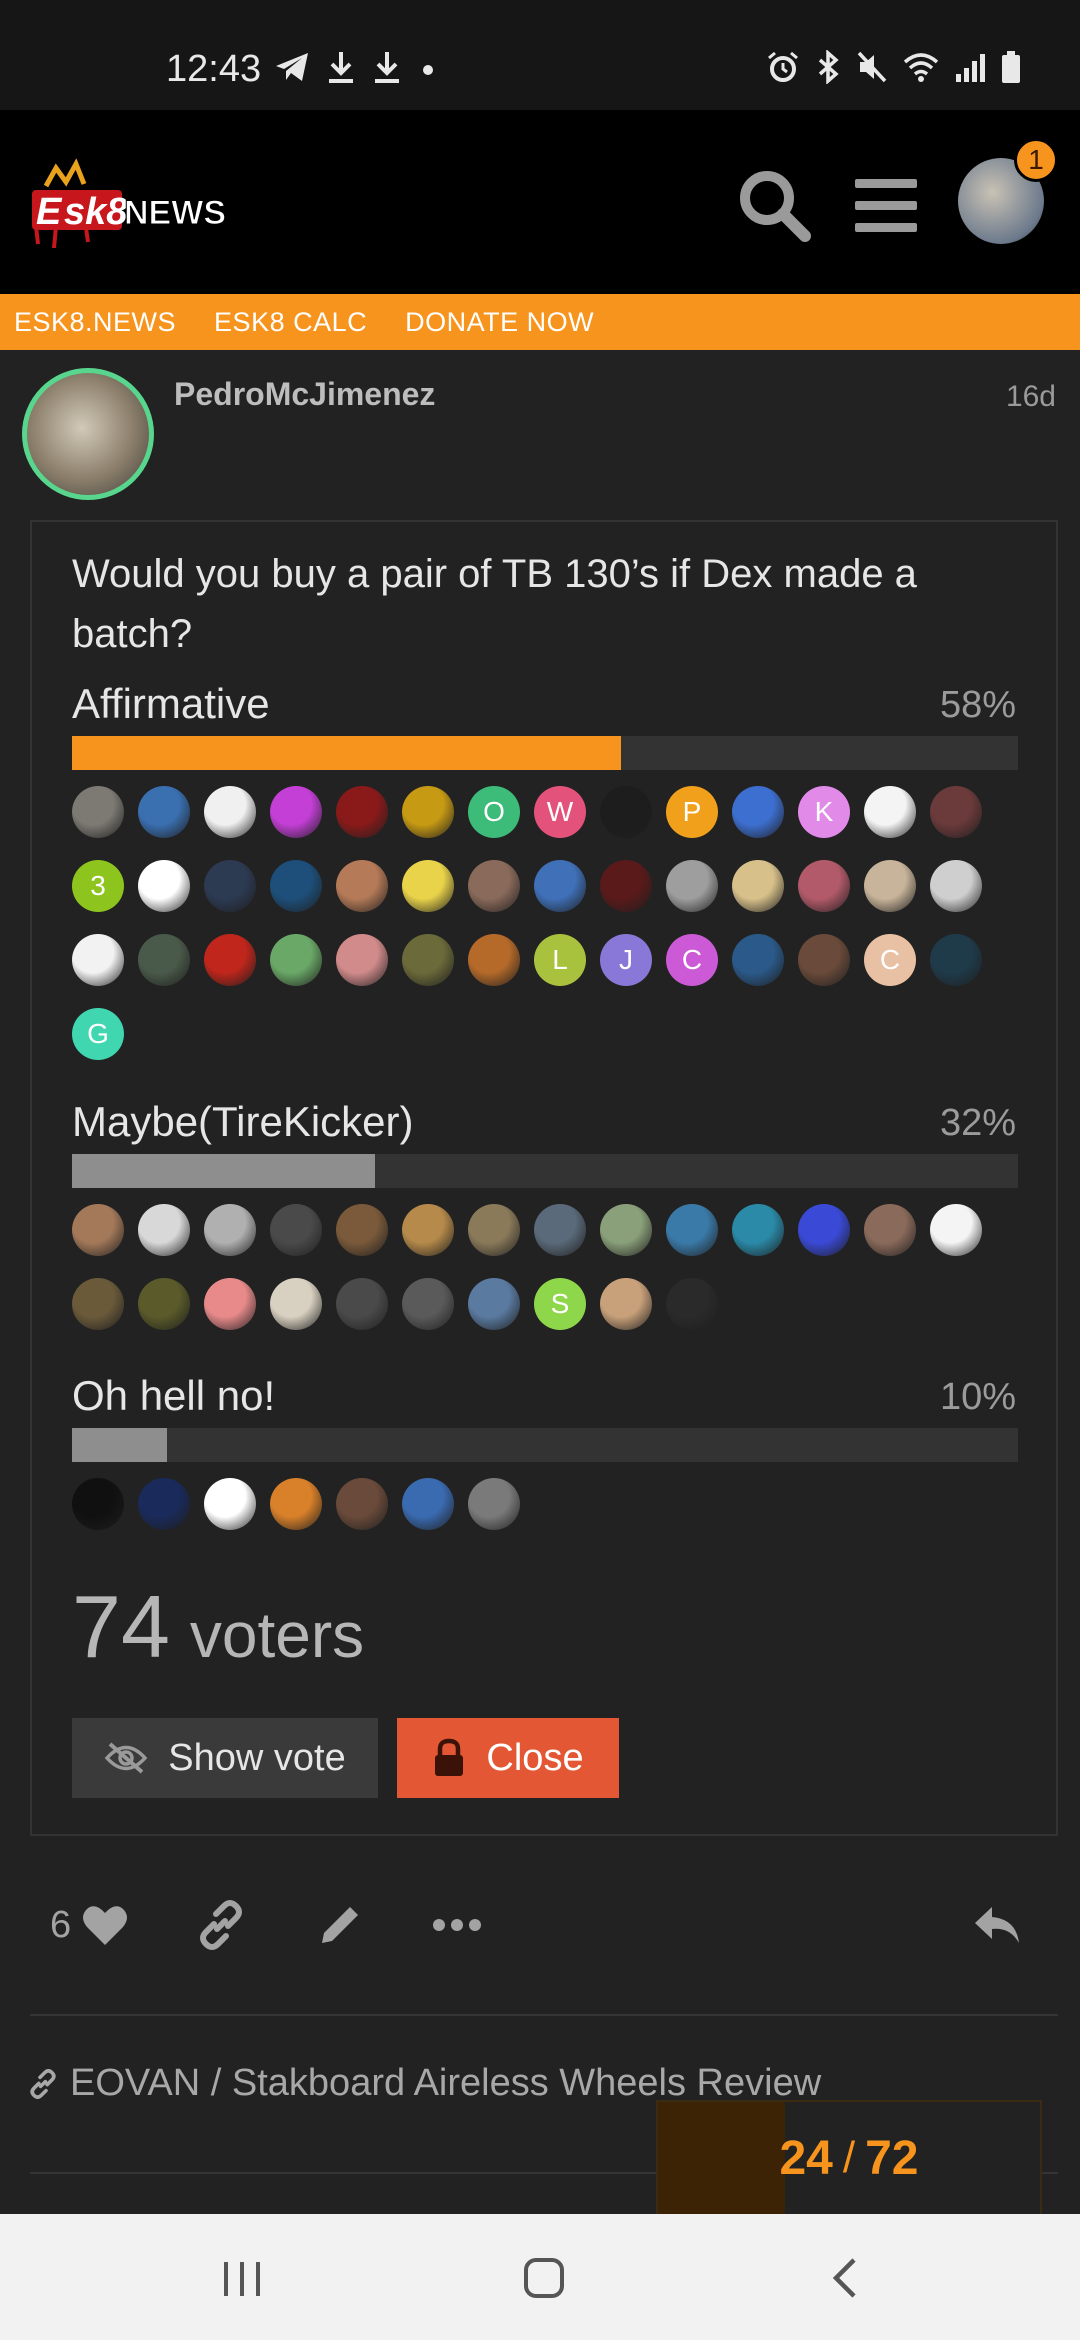 This screenshot has height=2340, width=1080. What do you see at coordinates (98, 1034) in the screenshot?
I see `voter-avatar: G` at bounding box center [98, 1034].